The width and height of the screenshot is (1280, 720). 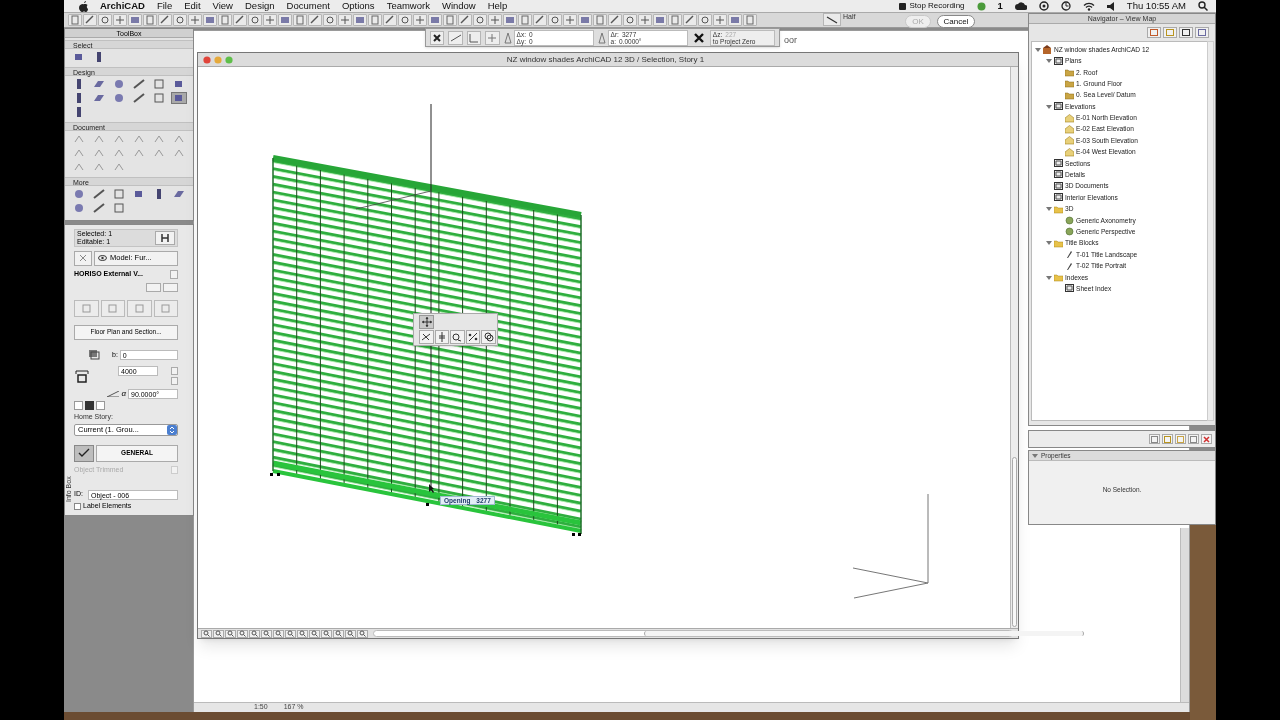 I want to click on stop-recording-button: Stop Recording, so click(x=937, y=6).